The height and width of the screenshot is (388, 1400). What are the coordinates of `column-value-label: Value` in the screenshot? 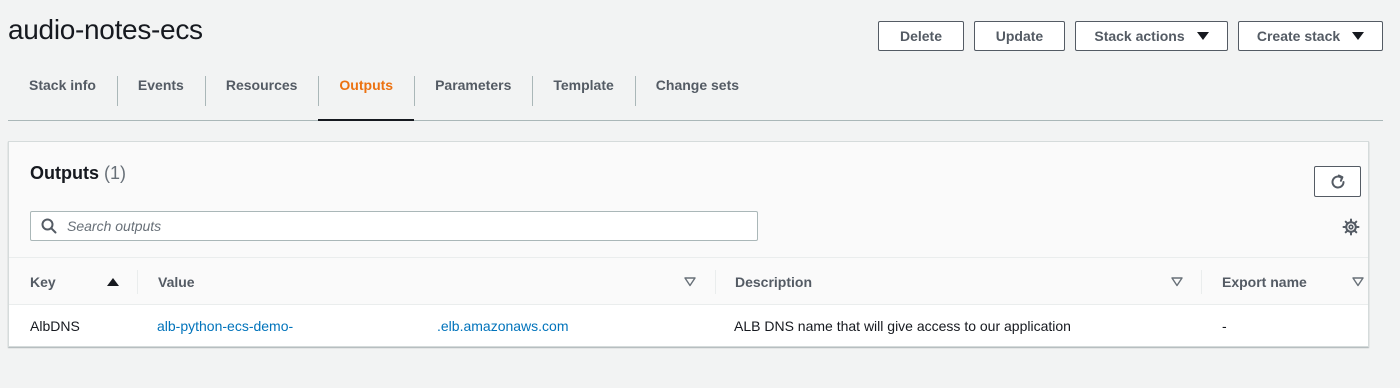 It's located at (176, 281).